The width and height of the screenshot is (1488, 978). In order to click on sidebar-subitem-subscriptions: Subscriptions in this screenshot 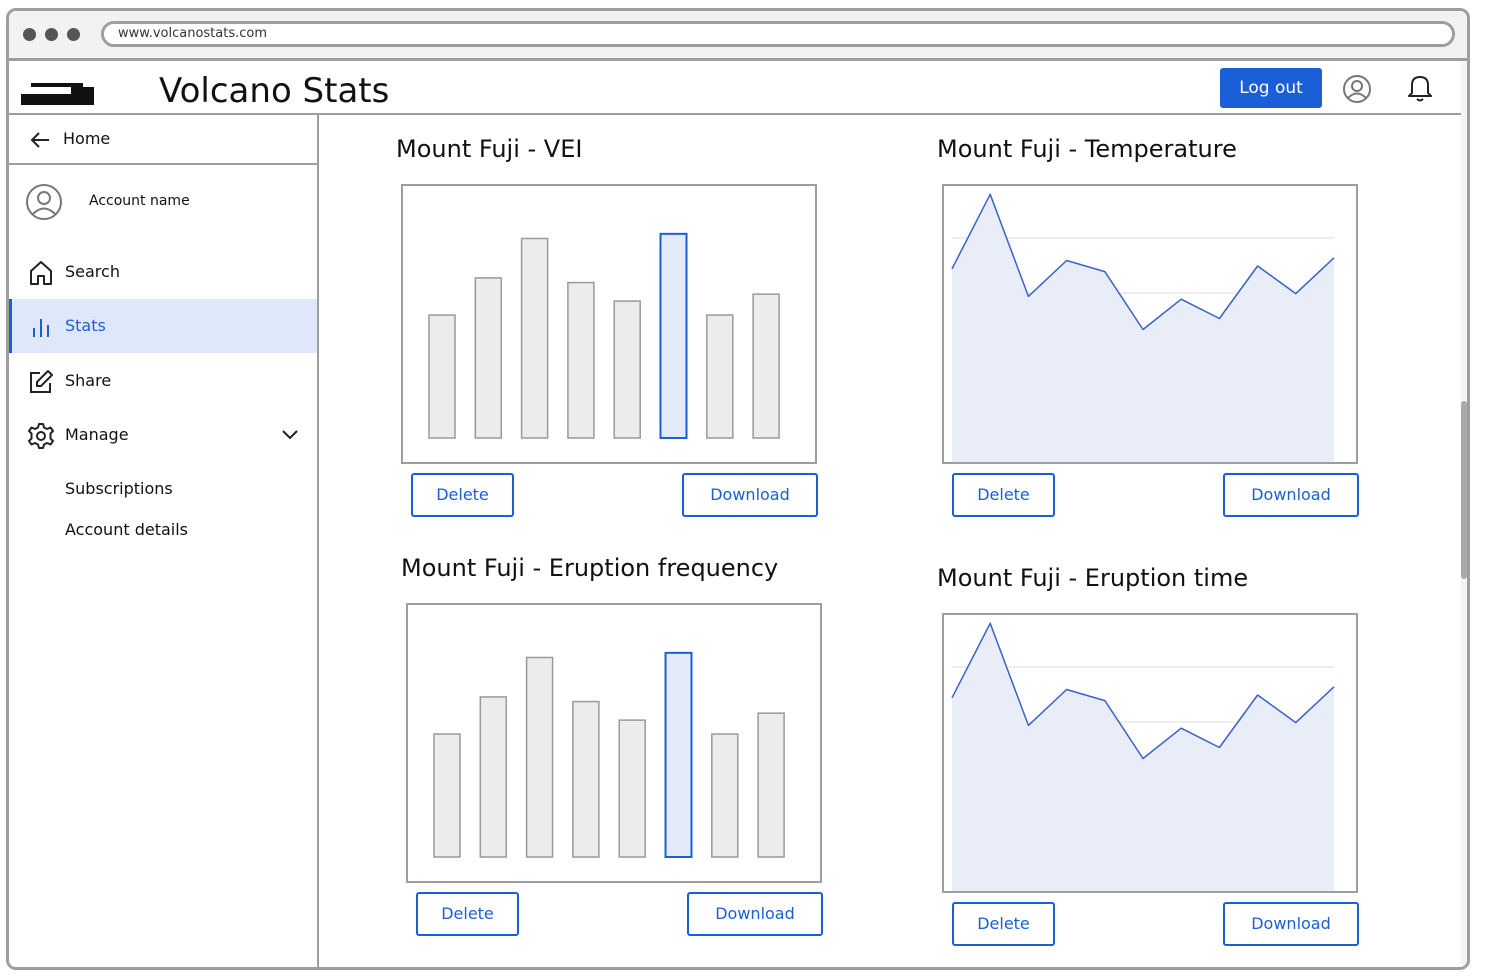, I will do `click(119, 488)`.